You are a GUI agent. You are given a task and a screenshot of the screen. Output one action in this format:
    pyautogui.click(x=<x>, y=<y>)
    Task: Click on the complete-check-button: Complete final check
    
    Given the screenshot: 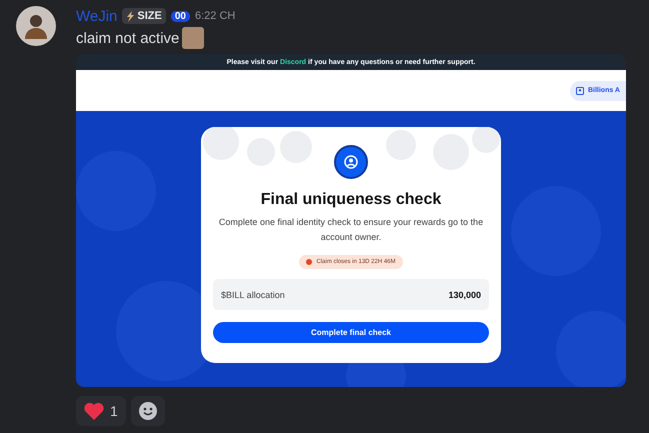 What is the action you would take?
    pyautogui.click(x=351, y=332)
    